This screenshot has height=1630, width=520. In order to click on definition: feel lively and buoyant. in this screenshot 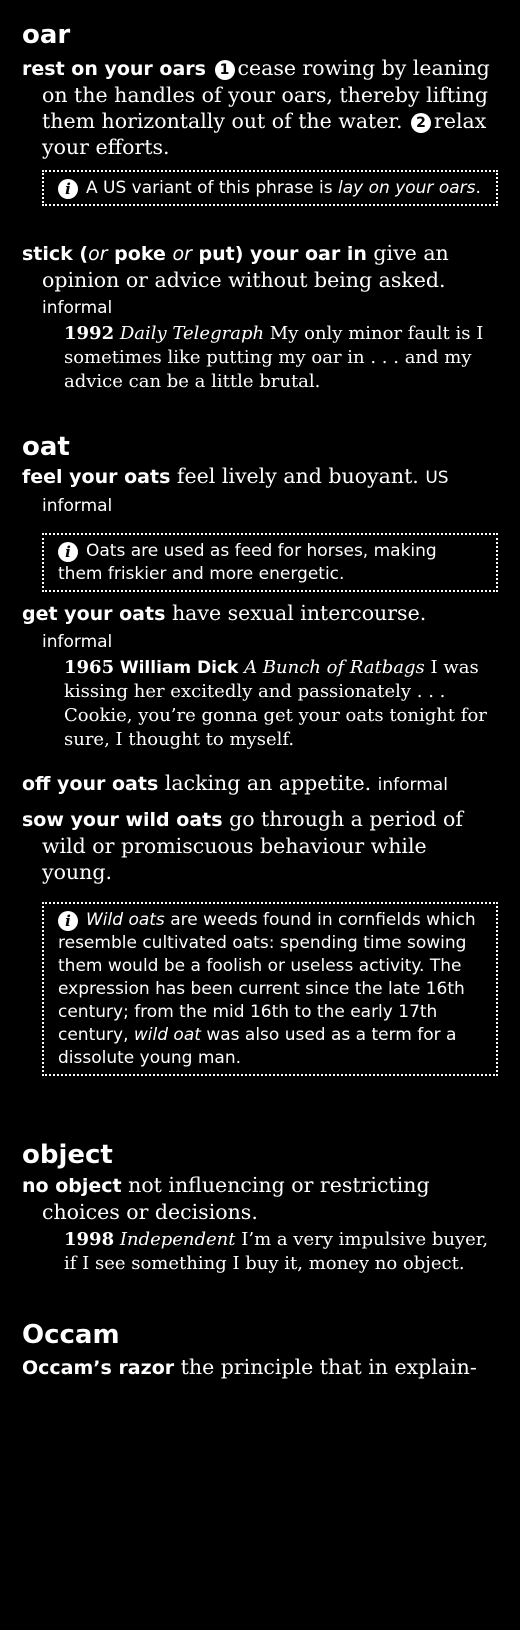, I will do `click(297, 476)`.